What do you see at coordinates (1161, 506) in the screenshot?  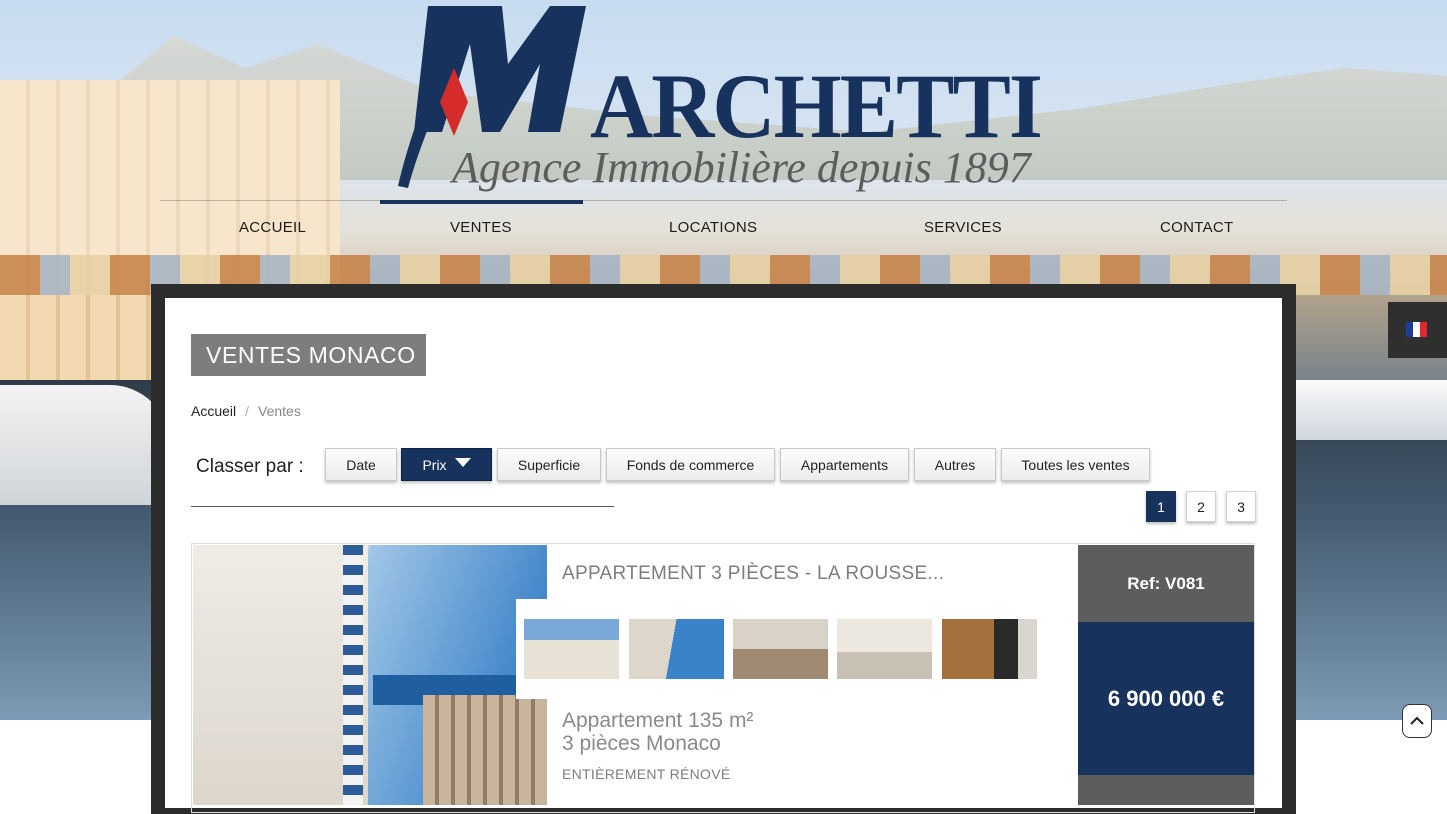 I see `page-1-button: 1` at bounding box center [1161, 506].